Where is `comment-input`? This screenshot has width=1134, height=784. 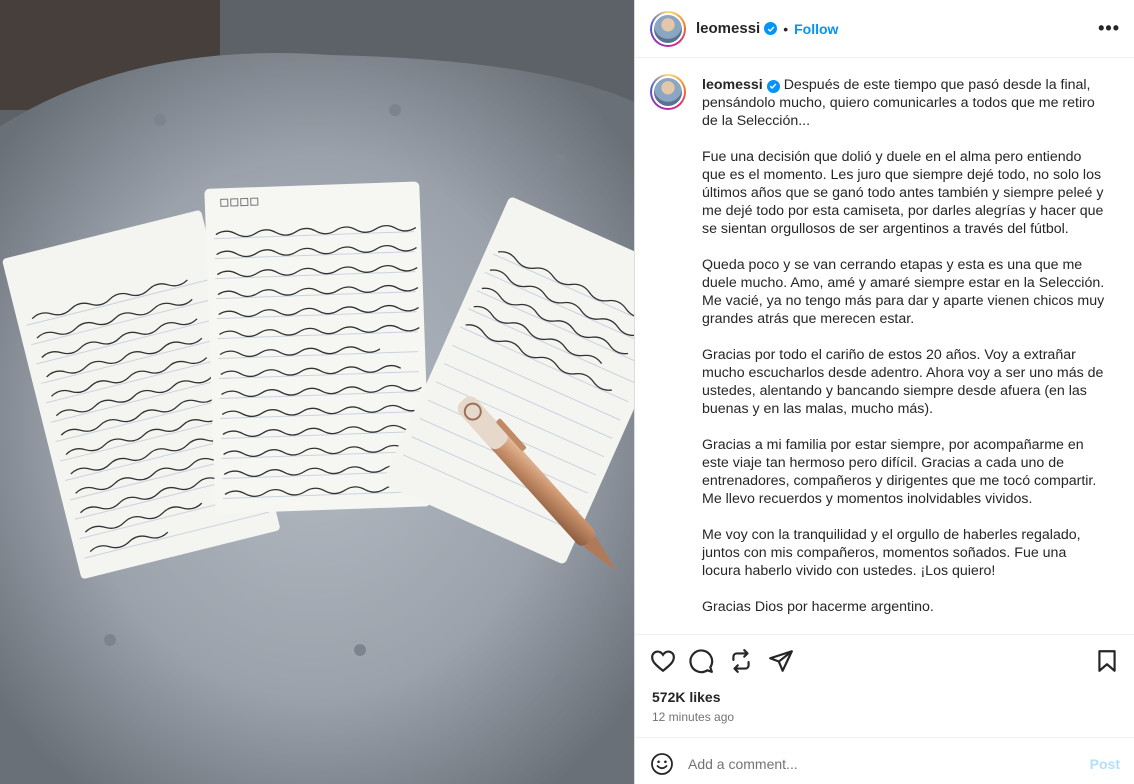 comment-input is located at coordinates (878, 764).